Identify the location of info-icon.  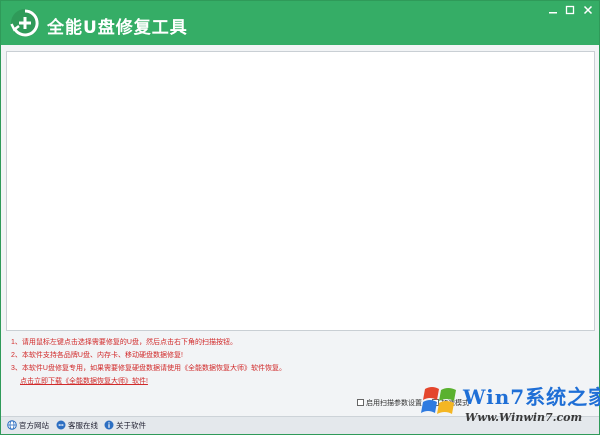
(109, 425).